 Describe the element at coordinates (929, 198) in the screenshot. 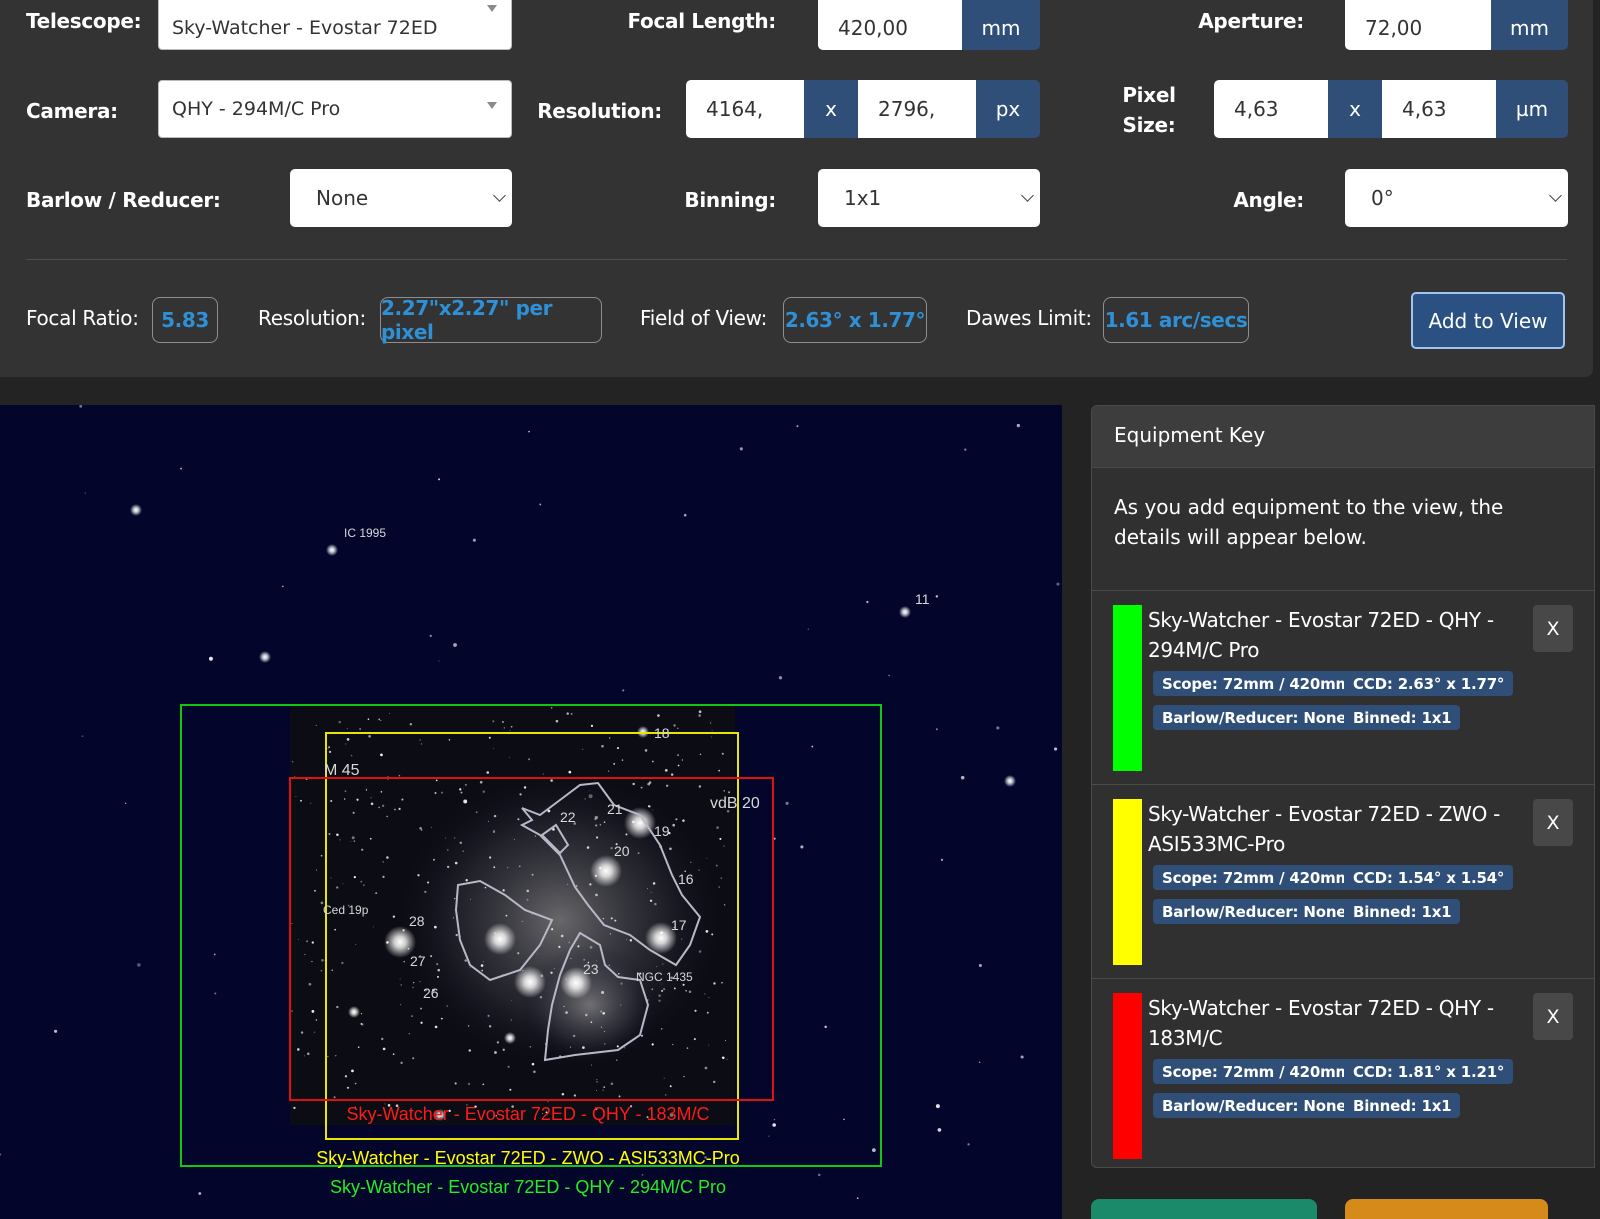

I see `binning-select: 1x1` at that location.